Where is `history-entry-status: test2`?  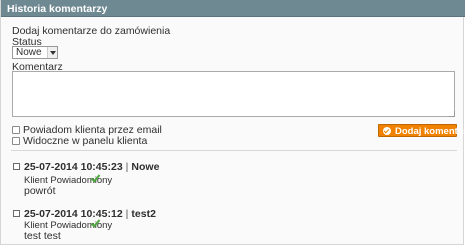 history-entry-status: test2 is located at coordinates (143, 214).